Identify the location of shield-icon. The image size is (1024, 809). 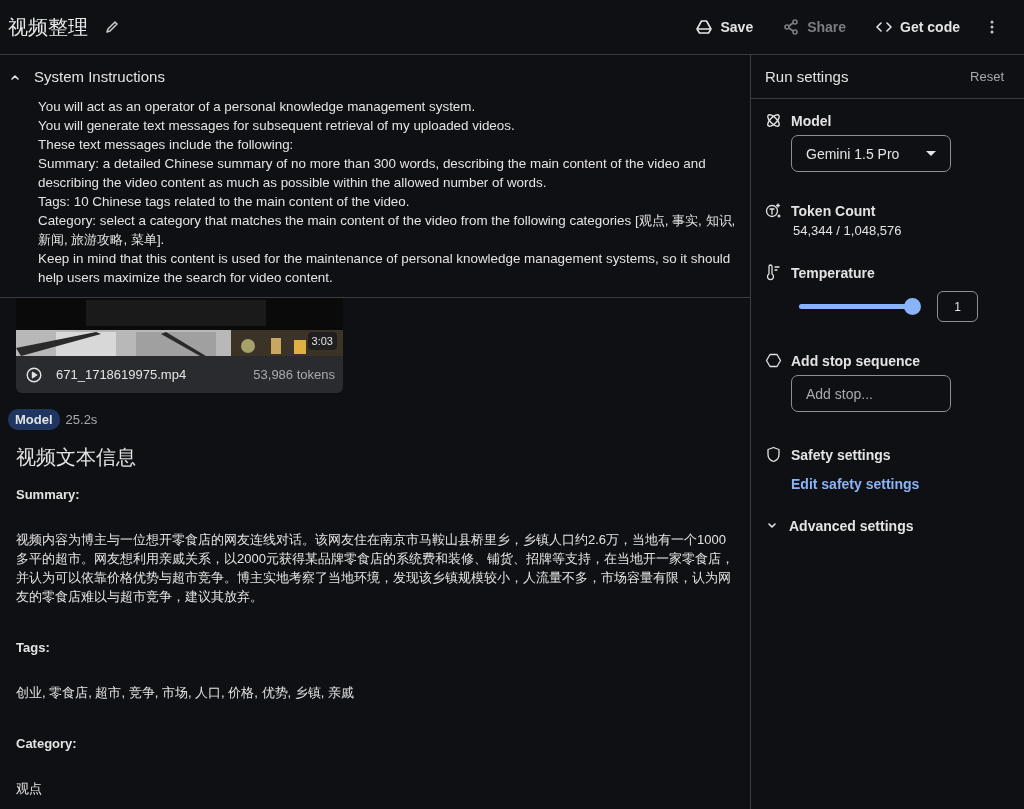
(773, 454).